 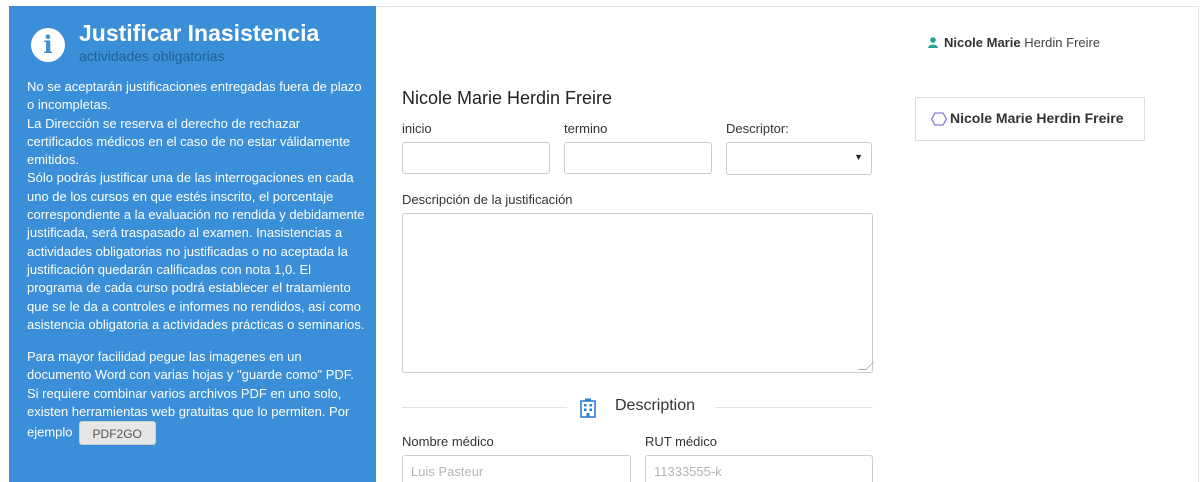 I want to click on building-icon, so click(x=588, y=408).